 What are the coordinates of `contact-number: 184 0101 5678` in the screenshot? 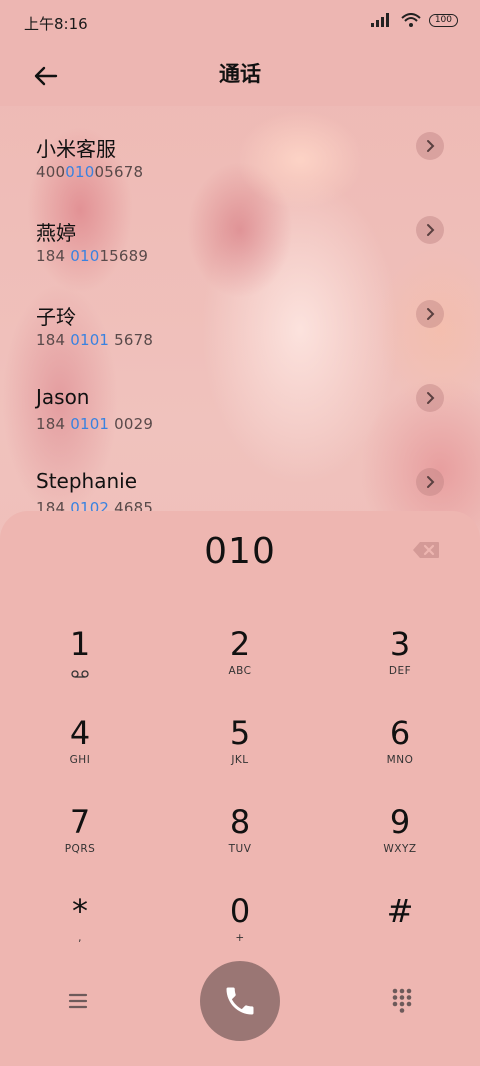 It's located at (94, 340).